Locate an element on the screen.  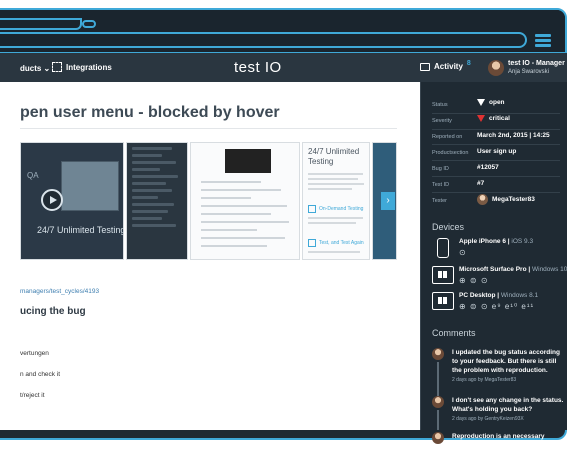
embedded-video-block is located at coordinates (248, 161).